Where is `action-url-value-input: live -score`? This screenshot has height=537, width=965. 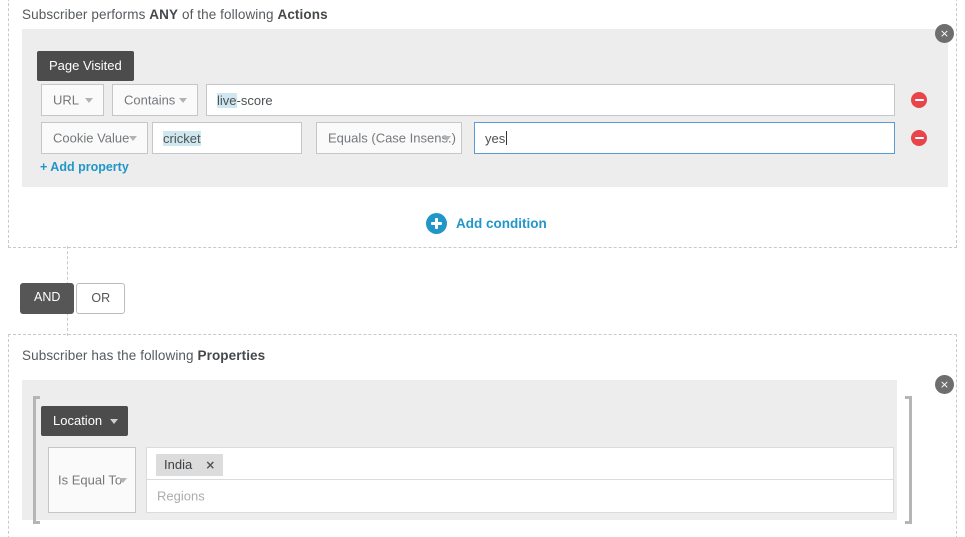 action-url-value-input: live -score is located at coordinates (550, 100).